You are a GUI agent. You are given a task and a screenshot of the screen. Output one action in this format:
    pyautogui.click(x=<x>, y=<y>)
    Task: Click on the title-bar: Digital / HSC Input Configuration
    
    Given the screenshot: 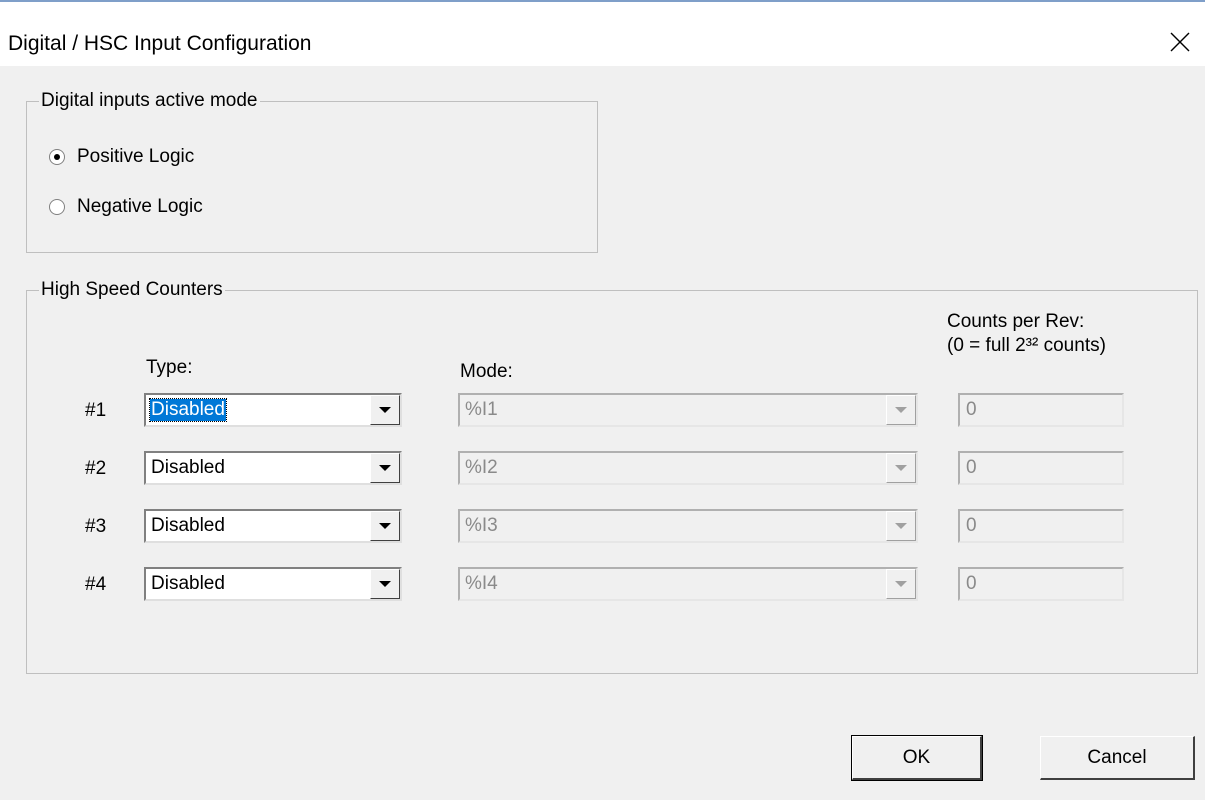 What is the action you would take?
    pyautogui.click(x=602, y=34)
    